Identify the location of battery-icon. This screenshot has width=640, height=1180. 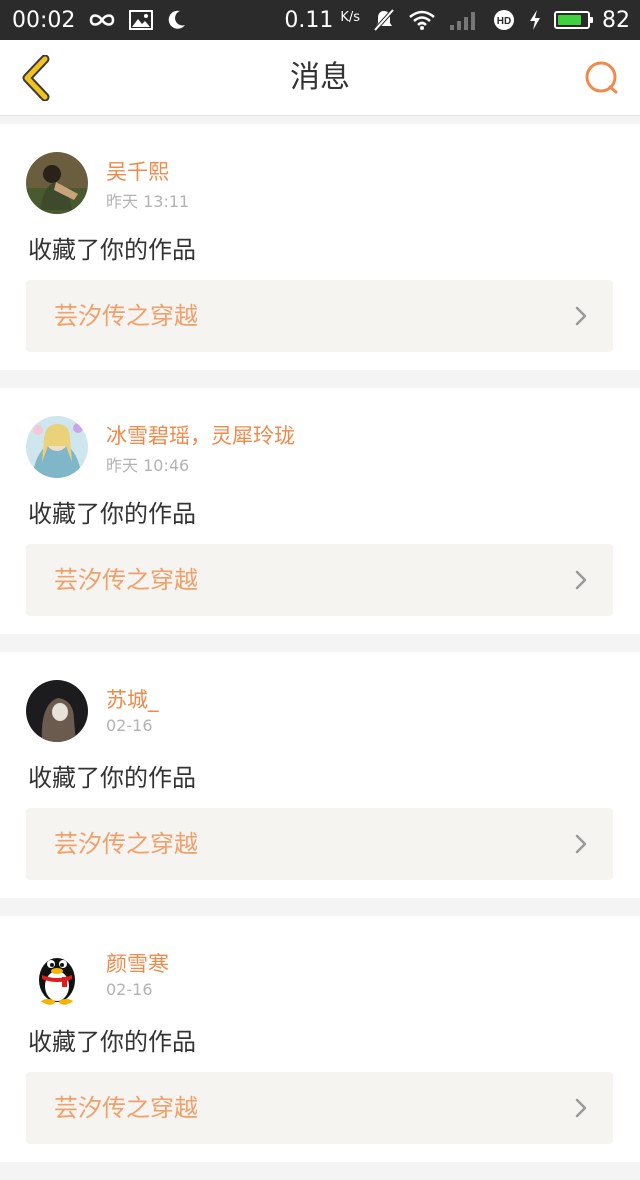
(573, 20).